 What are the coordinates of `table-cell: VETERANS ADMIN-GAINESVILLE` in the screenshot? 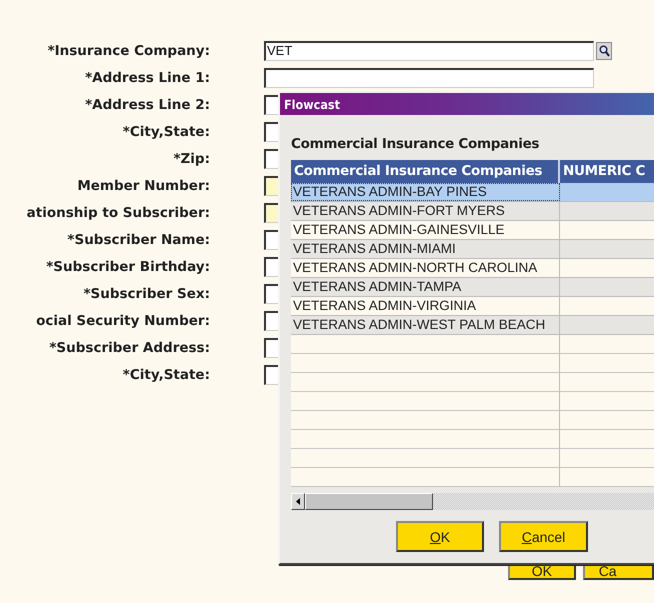 It's located at (425, 230).